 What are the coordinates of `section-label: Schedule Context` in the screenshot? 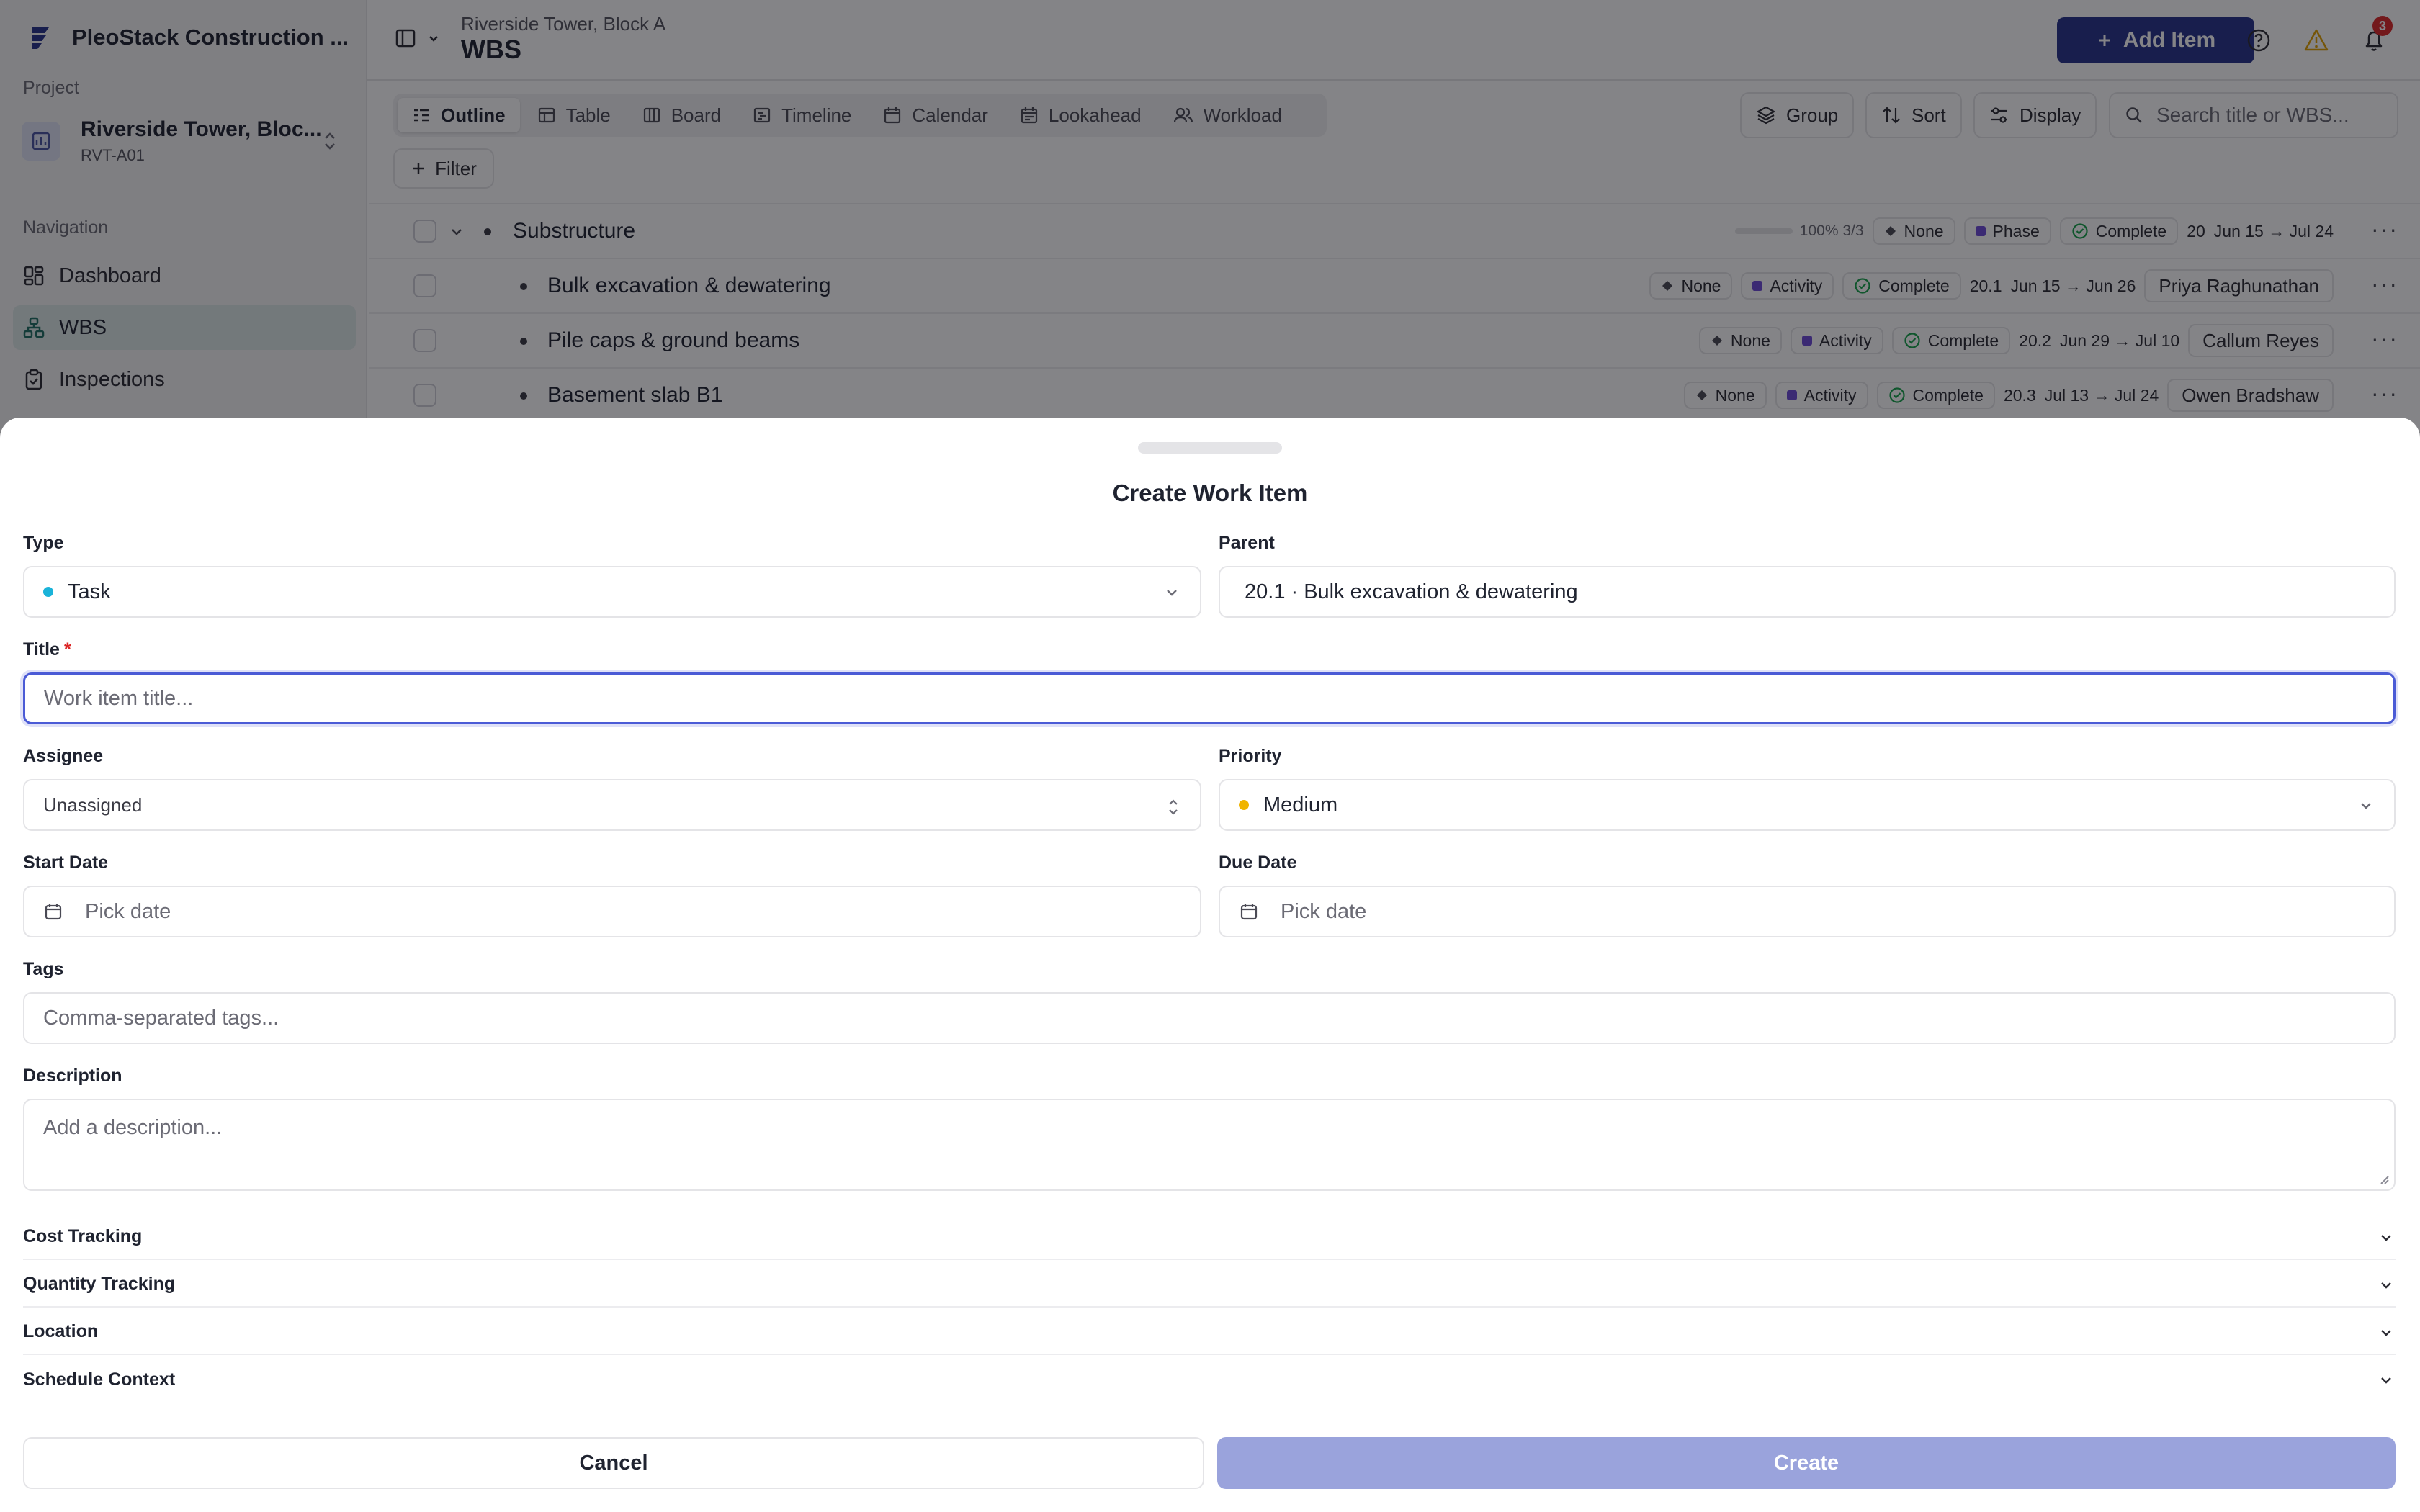 It's located at (99, 1379).